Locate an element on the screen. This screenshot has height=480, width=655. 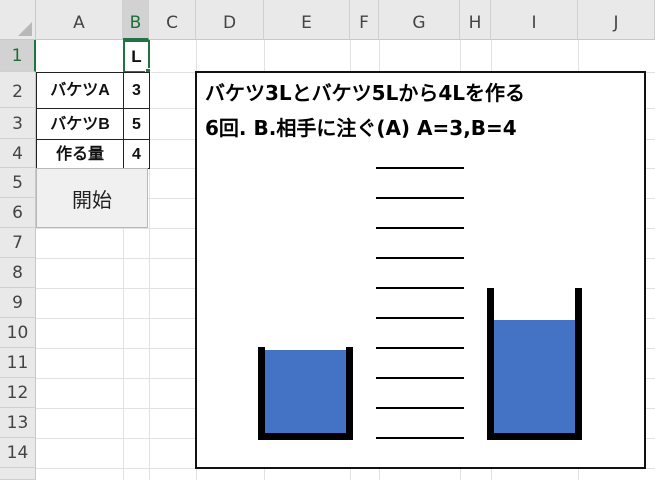
row-header-5: 5 is located at coordinates (18, 183).